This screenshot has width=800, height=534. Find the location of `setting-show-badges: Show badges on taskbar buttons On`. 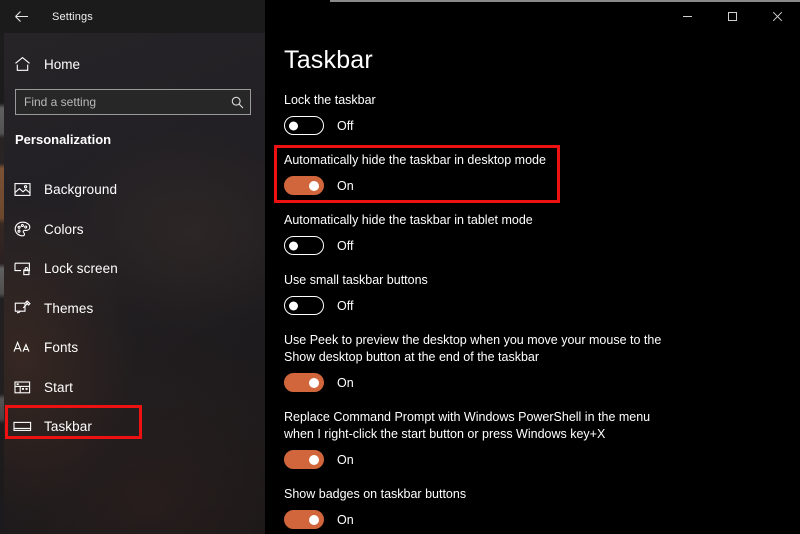

setting-show-badges: Show badges on taskbar buttons On is located at coordinates (534, 508).